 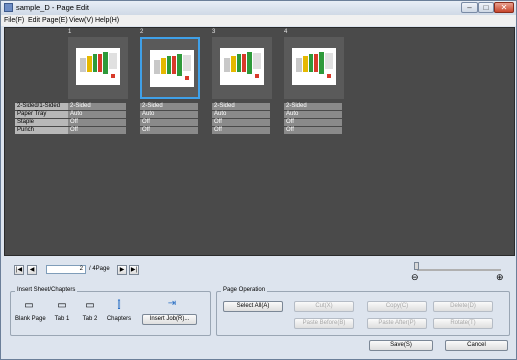 What do you see at coordinates (486, 7) in the screenshot?
I see `maximize-button: □` at bounding box center [486, 7].